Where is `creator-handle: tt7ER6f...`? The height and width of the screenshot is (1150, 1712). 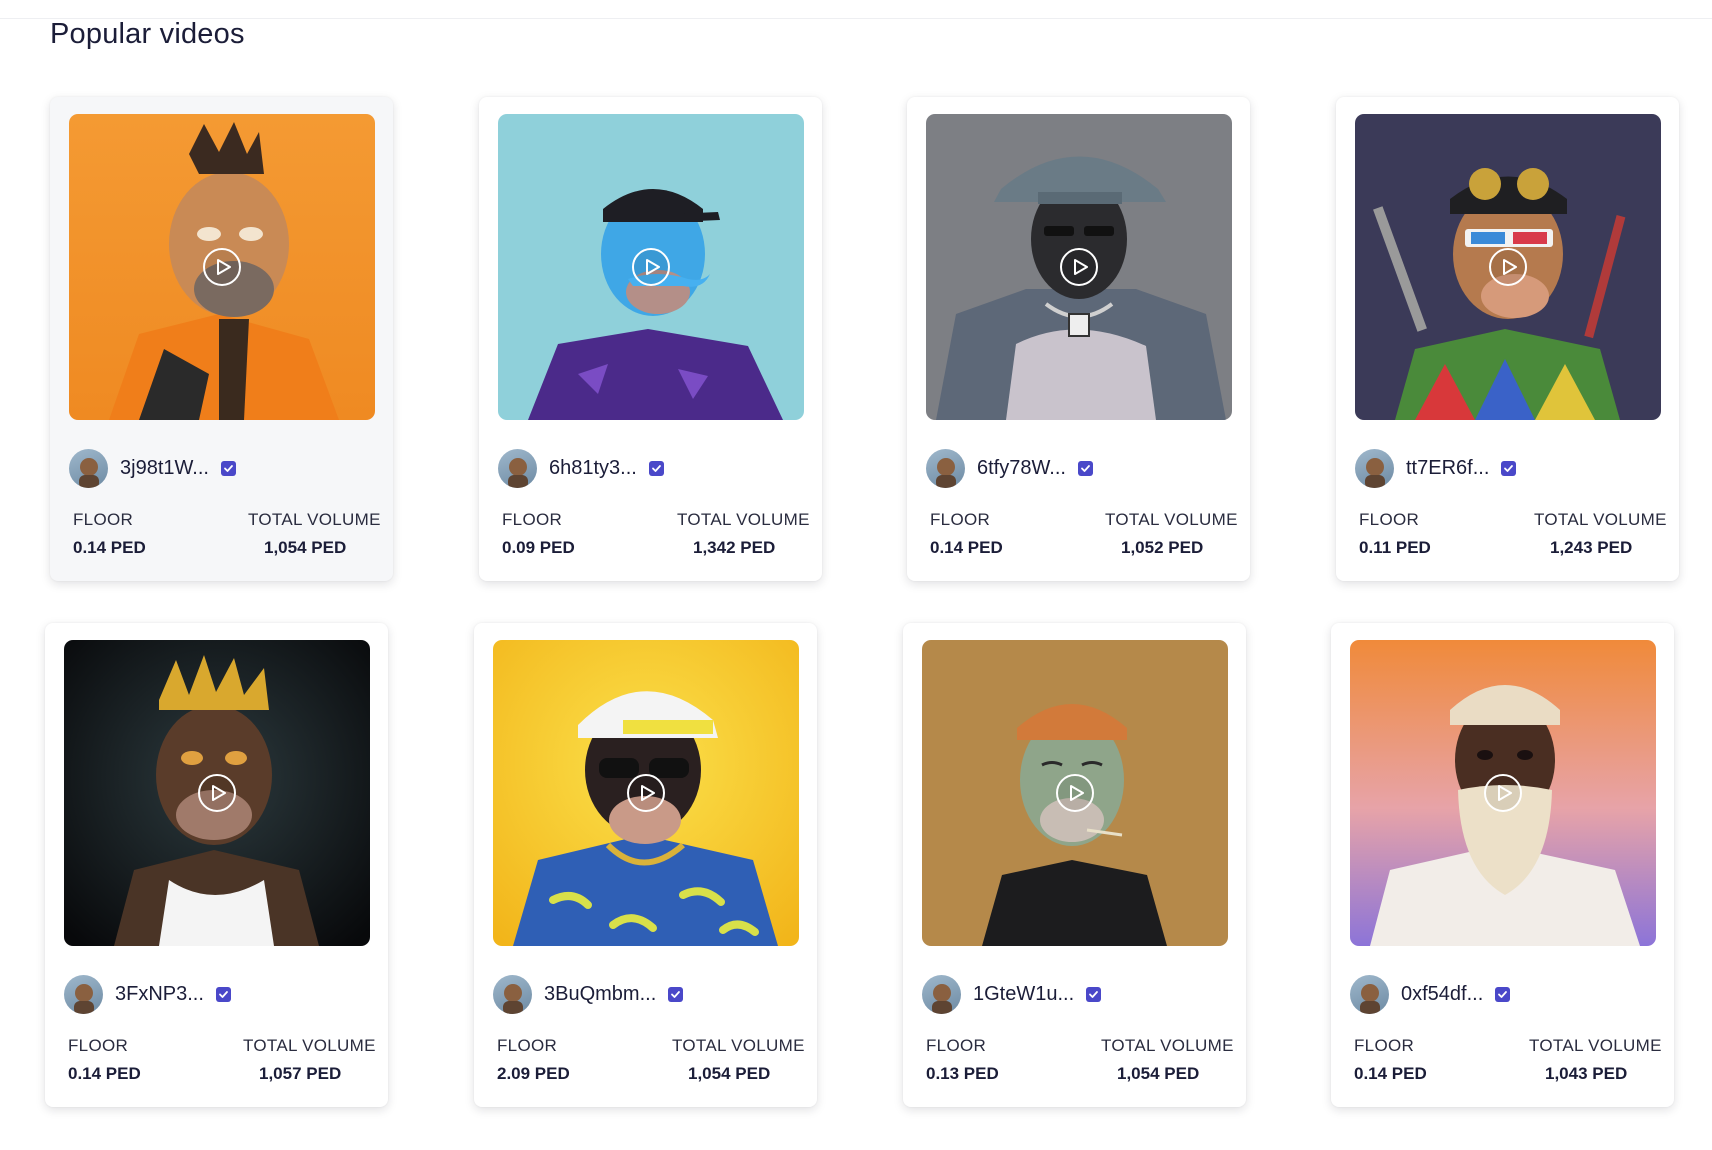
creator-handle: tt7ER6f... is located at coordinates (1447, 468).